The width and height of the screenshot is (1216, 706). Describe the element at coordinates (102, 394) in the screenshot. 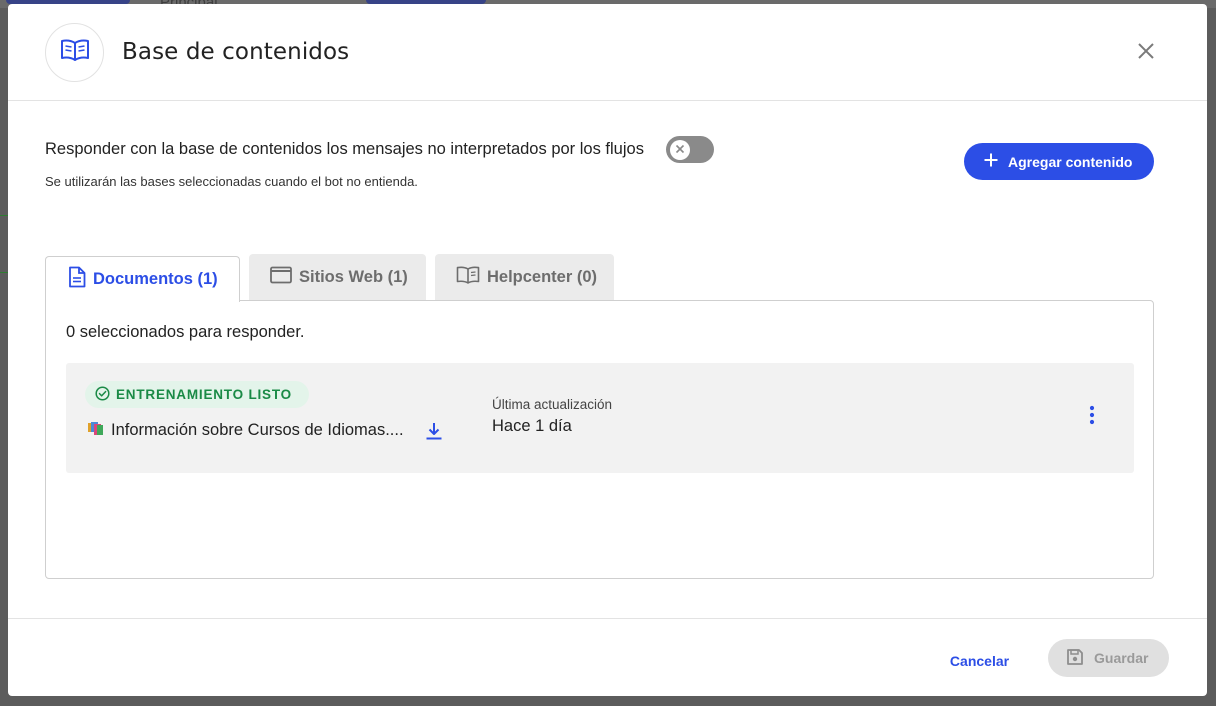

I see `check-circle-icon` at that location.